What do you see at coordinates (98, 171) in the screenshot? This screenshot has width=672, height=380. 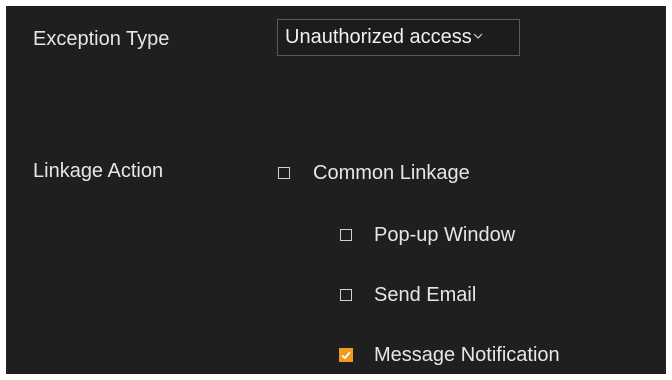 I see `linkage-action-label: Linkage Action` at bounding box center [98, 171].